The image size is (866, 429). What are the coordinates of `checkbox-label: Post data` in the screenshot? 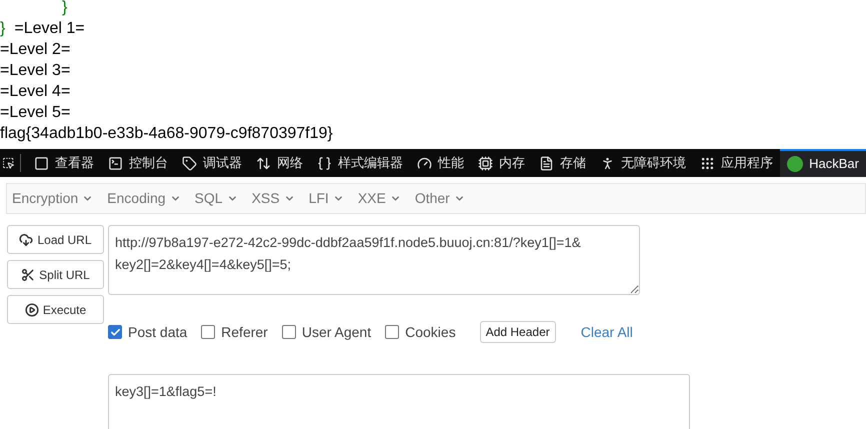 It's located at (158, 332).